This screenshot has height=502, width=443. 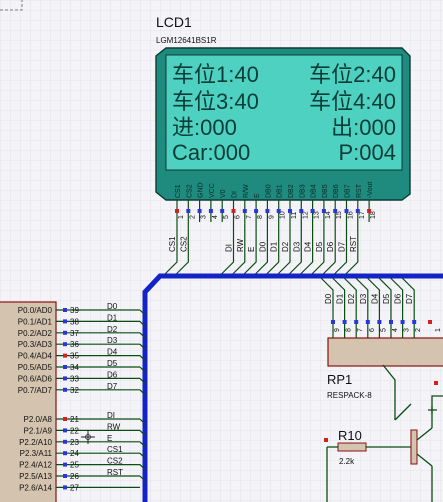 What do you see at coordinates (347, 461) in the screenshot?
I see `r10-value-label: 2.2k` at bounding box center [347, 461].